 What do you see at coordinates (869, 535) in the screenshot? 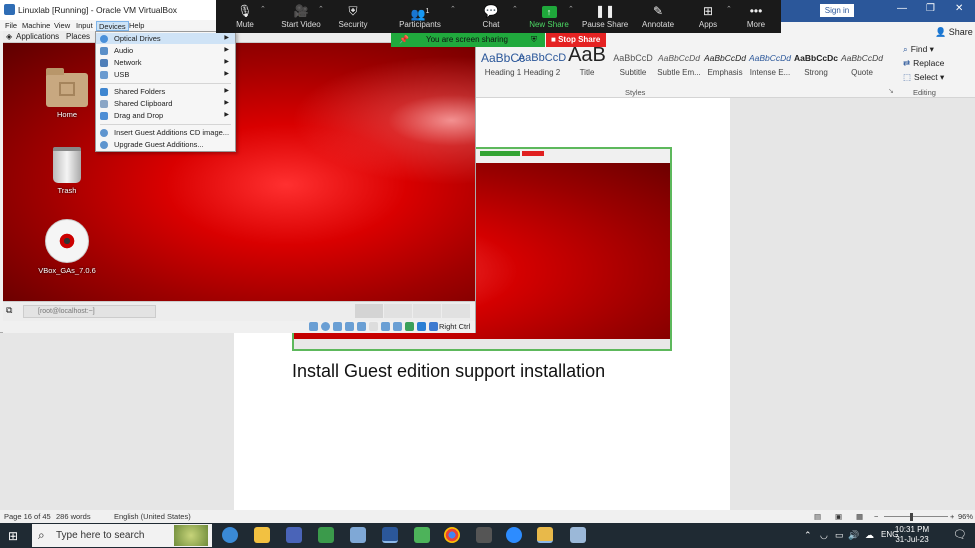
I see `cloud-icon: ☁` at bounding box center [869, 535].